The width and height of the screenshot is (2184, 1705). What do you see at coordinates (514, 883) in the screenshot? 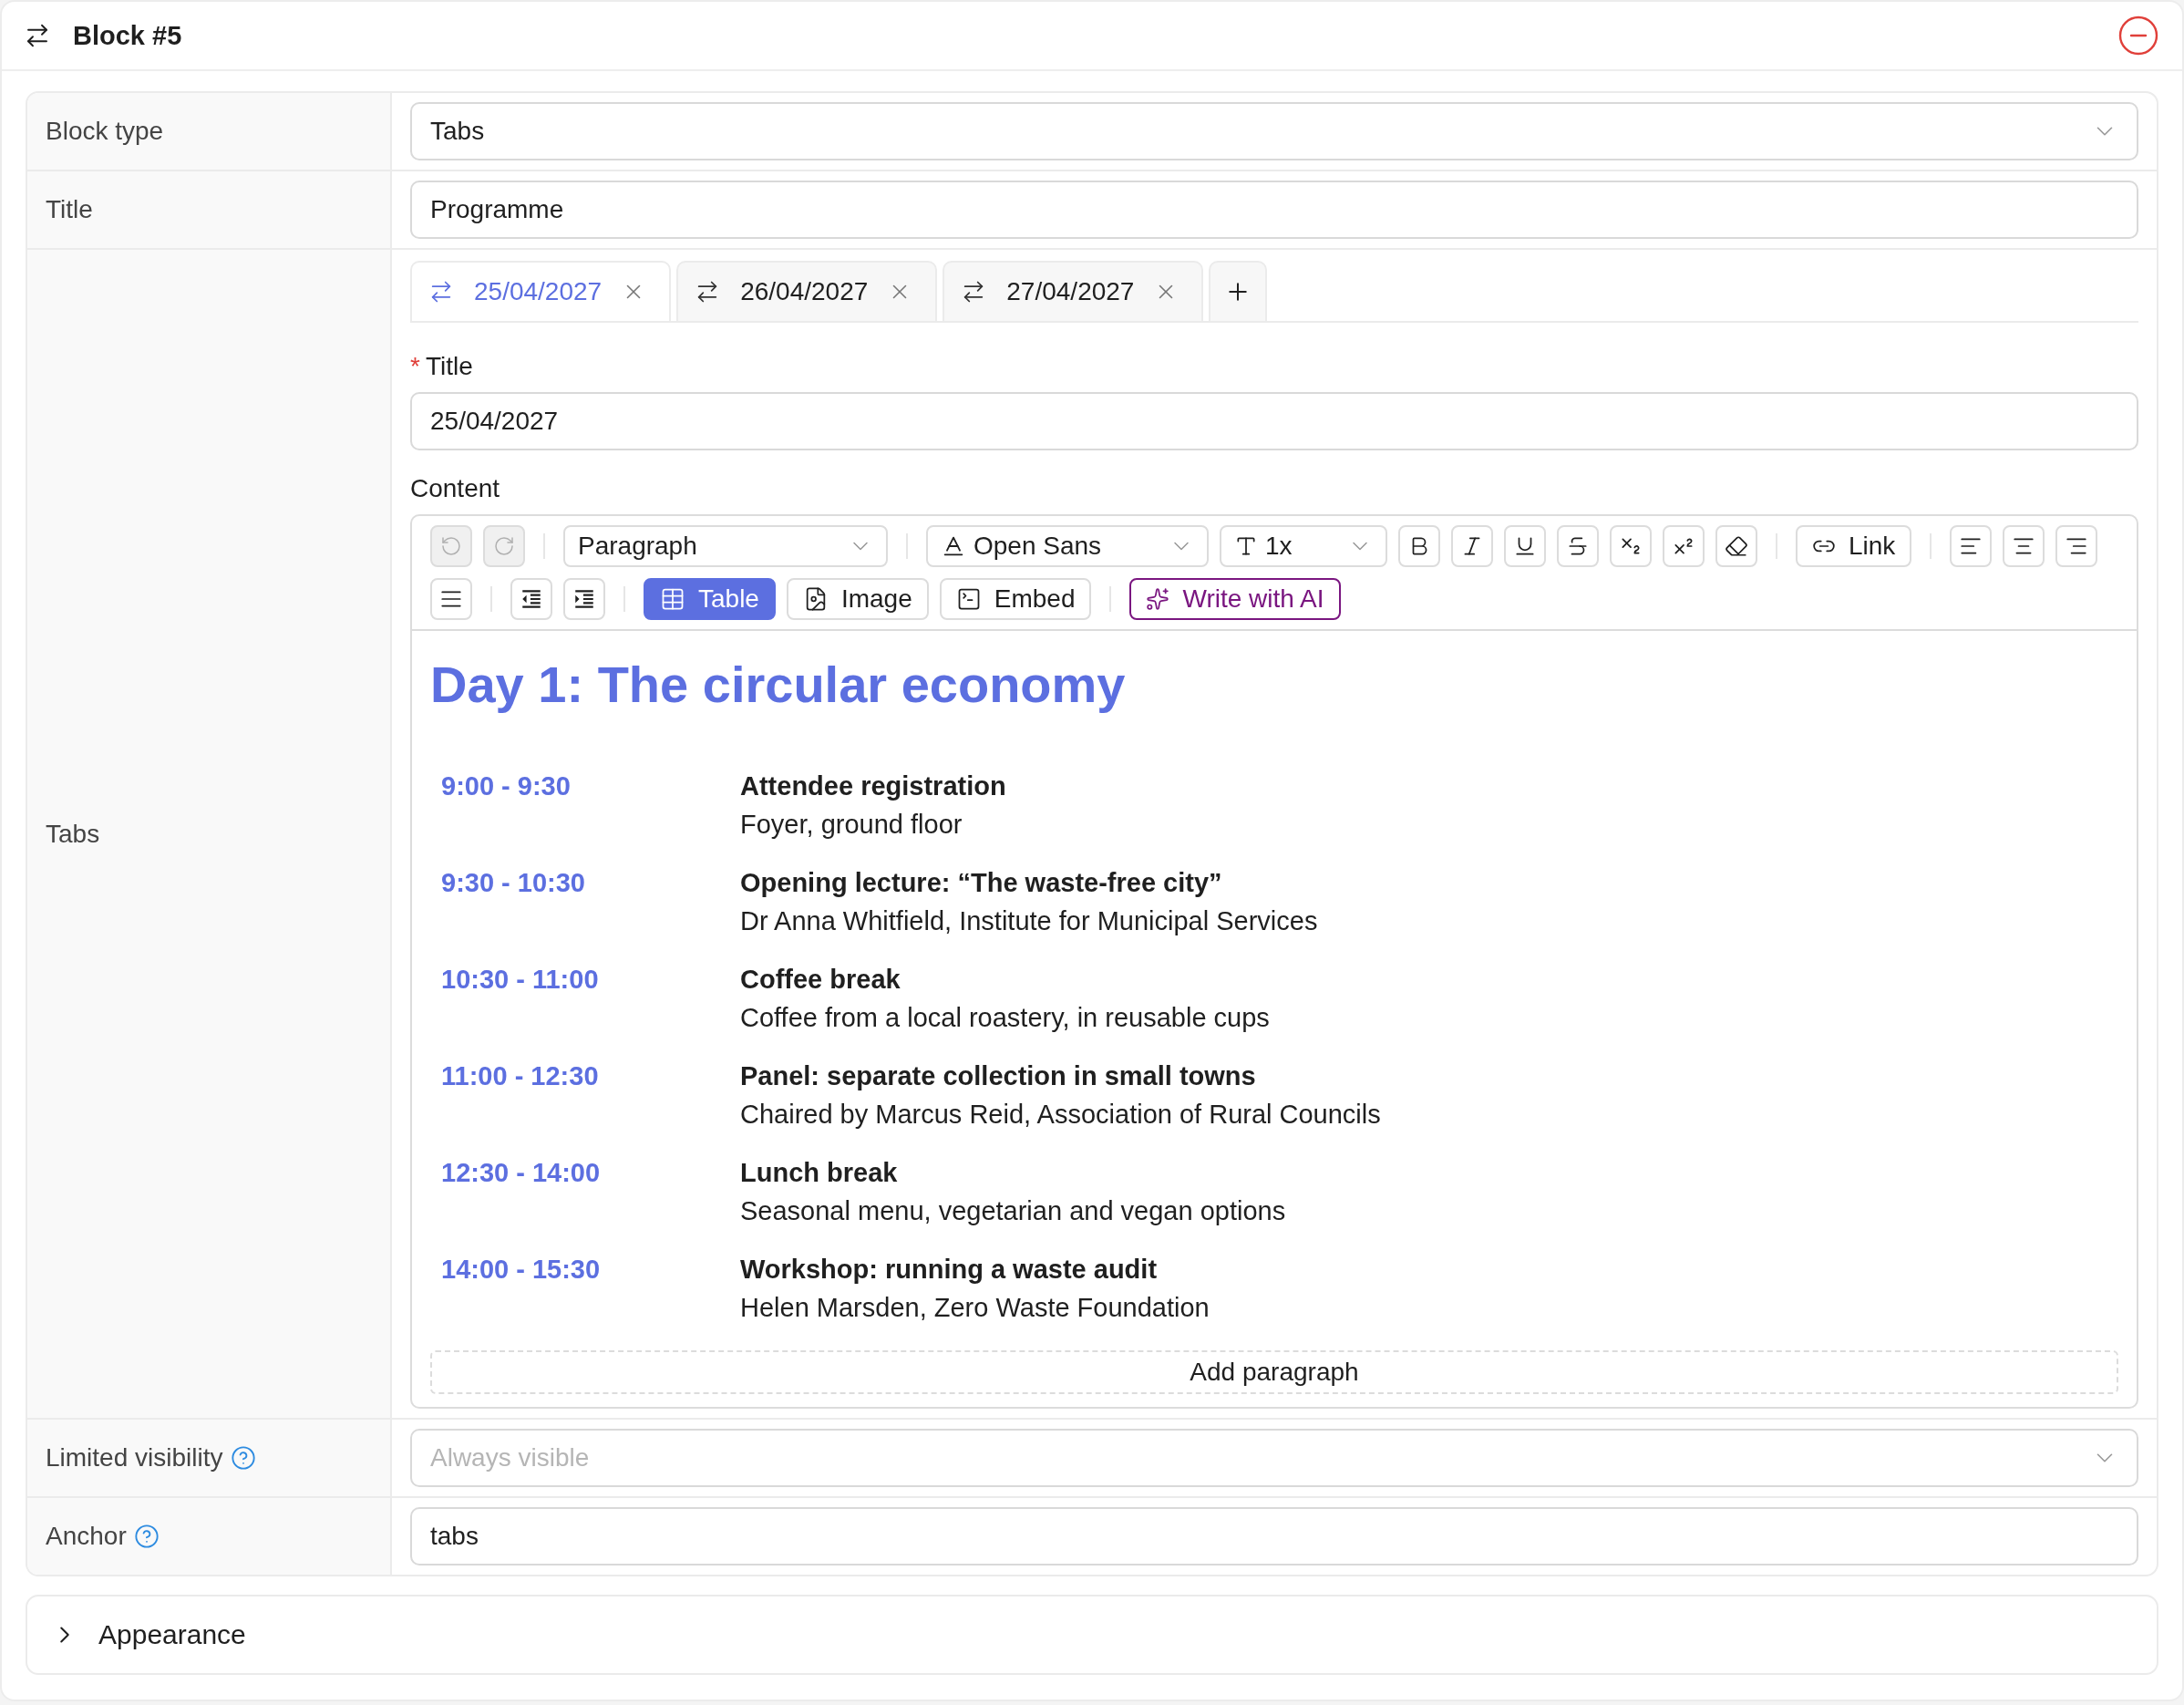
I see `session-time: 9:30 - 10:30` at bounding box center [514, 883].